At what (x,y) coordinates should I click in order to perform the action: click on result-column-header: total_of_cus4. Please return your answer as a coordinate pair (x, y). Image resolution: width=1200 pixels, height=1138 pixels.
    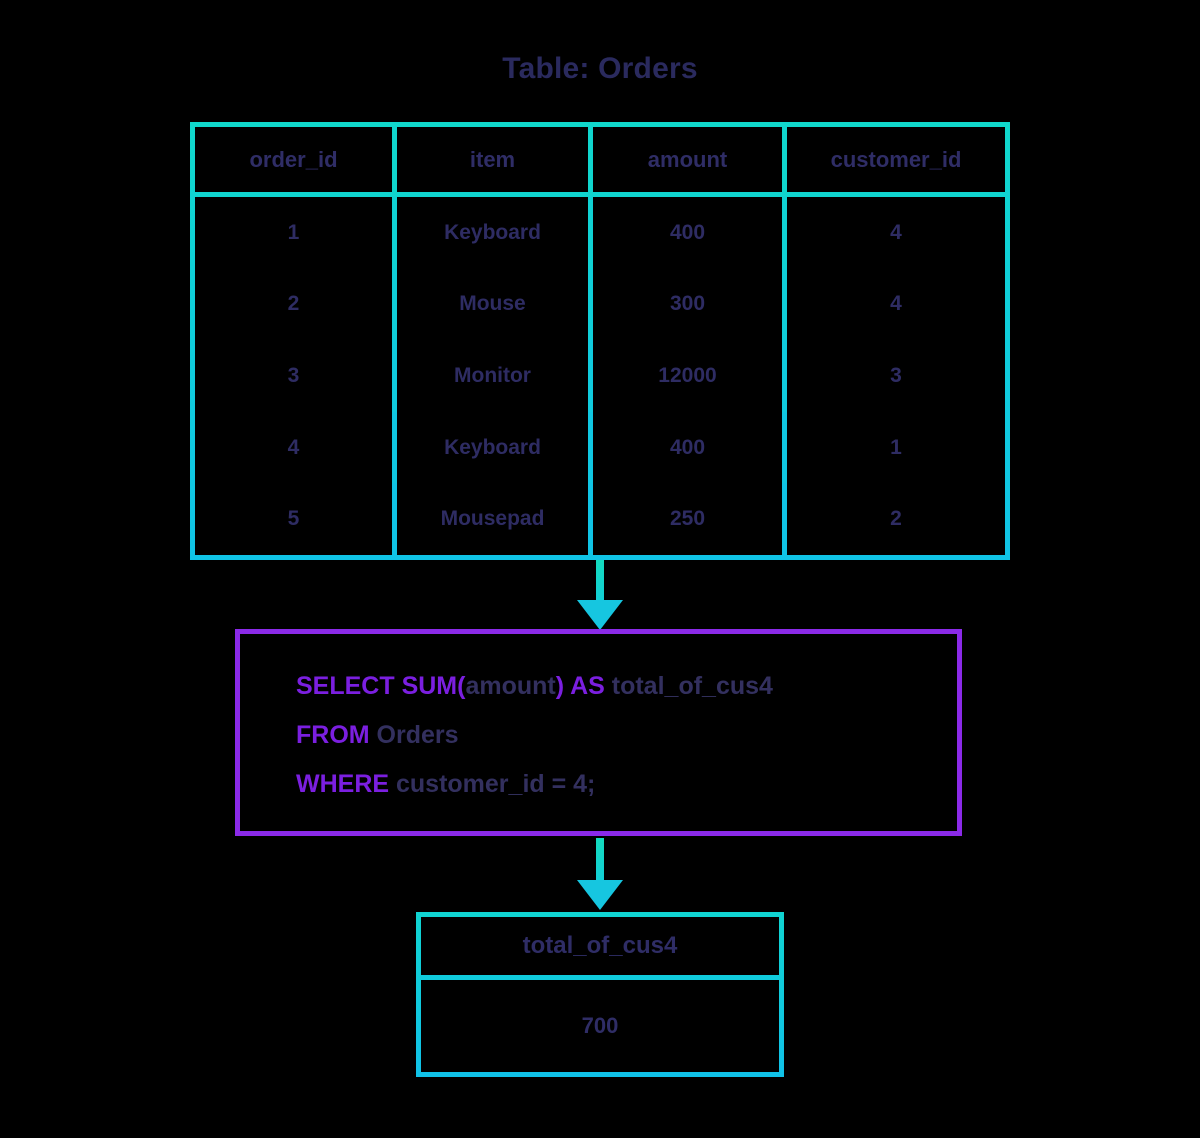
    Looking at the image, I should click on (600, 948).